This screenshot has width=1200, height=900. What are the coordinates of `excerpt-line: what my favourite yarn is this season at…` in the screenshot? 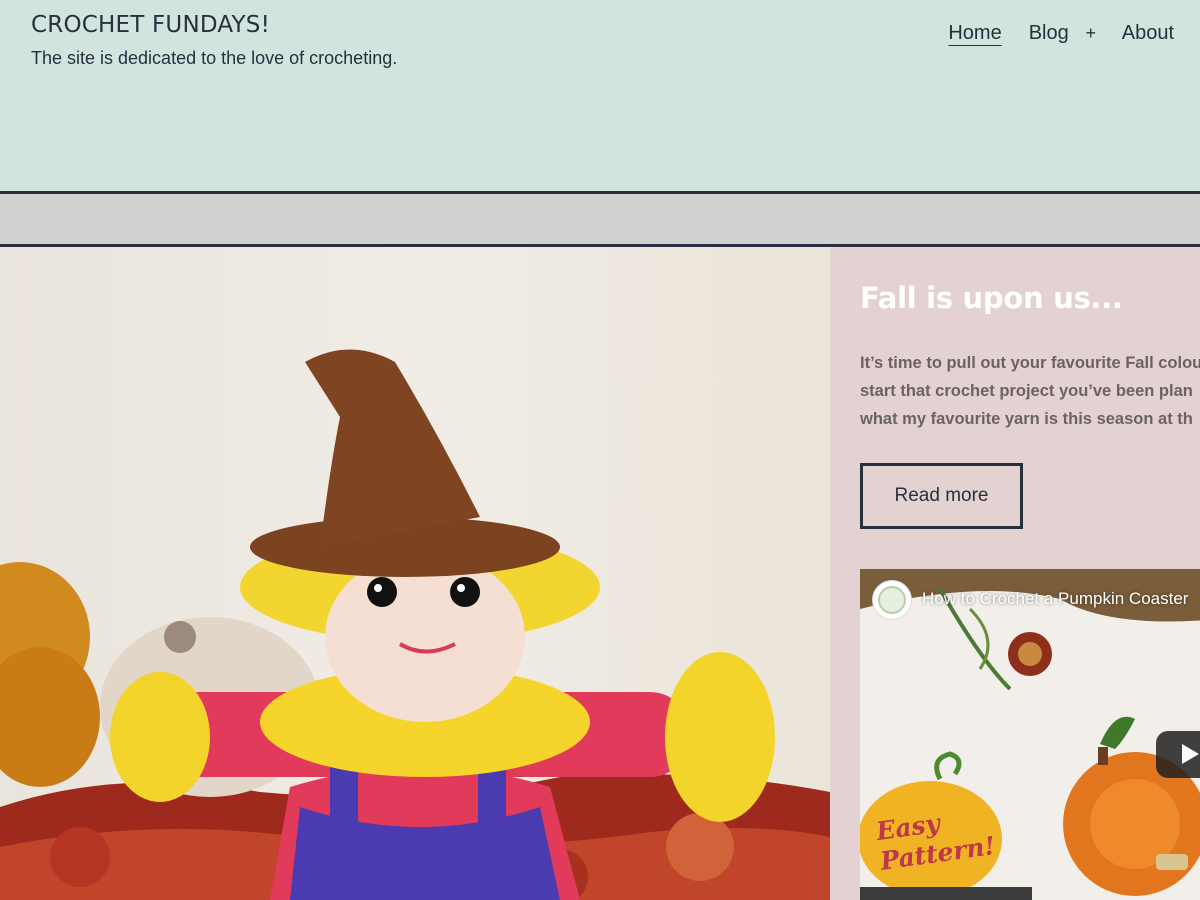 It's located at (1026, 419).